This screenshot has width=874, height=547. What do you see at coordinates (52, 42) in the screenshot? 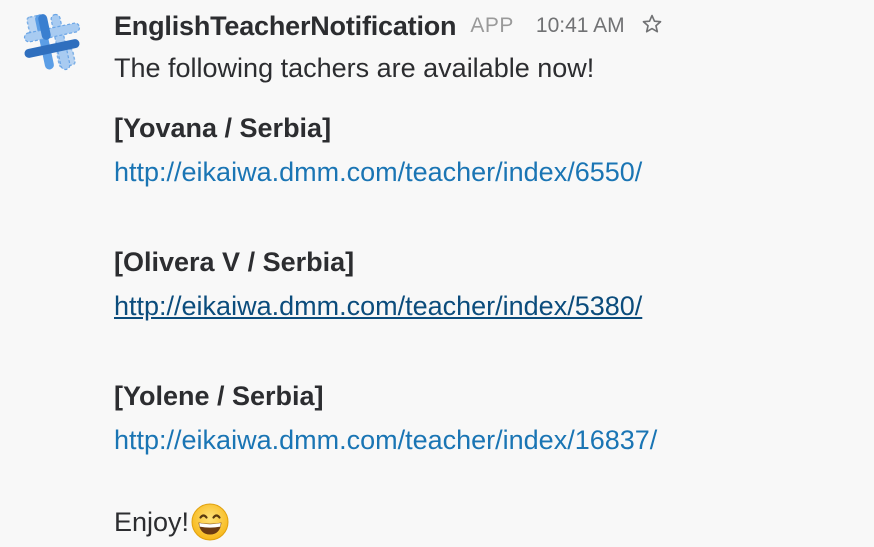
I see `app-avatar-icon` at bounding box center [52, 42].